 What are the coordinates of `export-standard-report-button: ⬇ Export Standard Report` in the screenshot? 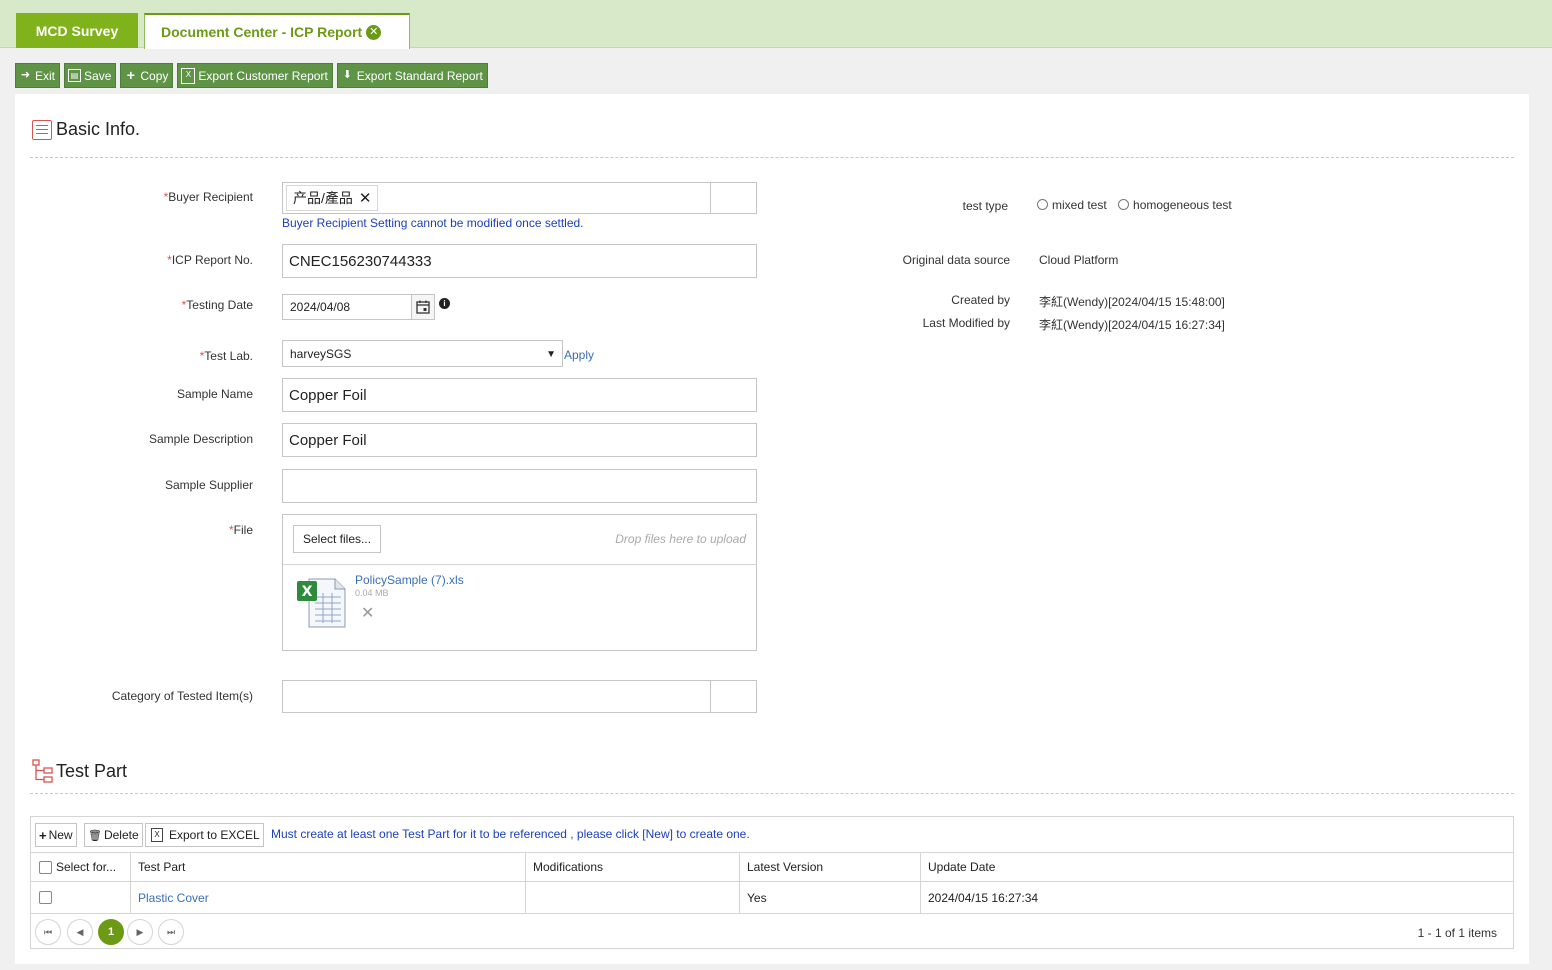 It's located at (412, 75).